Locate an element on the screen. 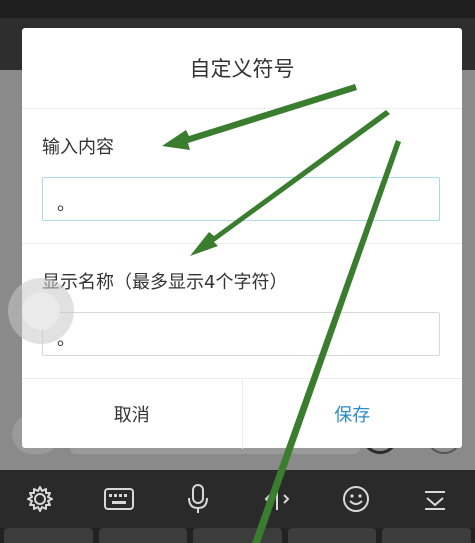  dialog-buttons: 取消 保存 is located at coordinates (242, 413).